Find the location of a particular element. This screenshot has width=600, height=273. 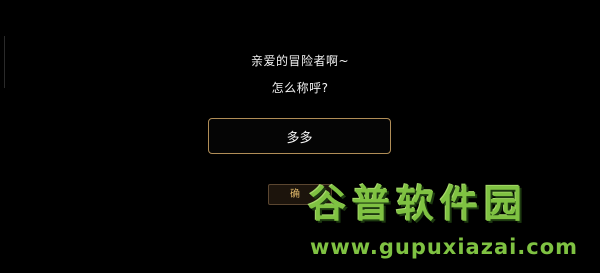

name-input is located at coordinates (299, 136).